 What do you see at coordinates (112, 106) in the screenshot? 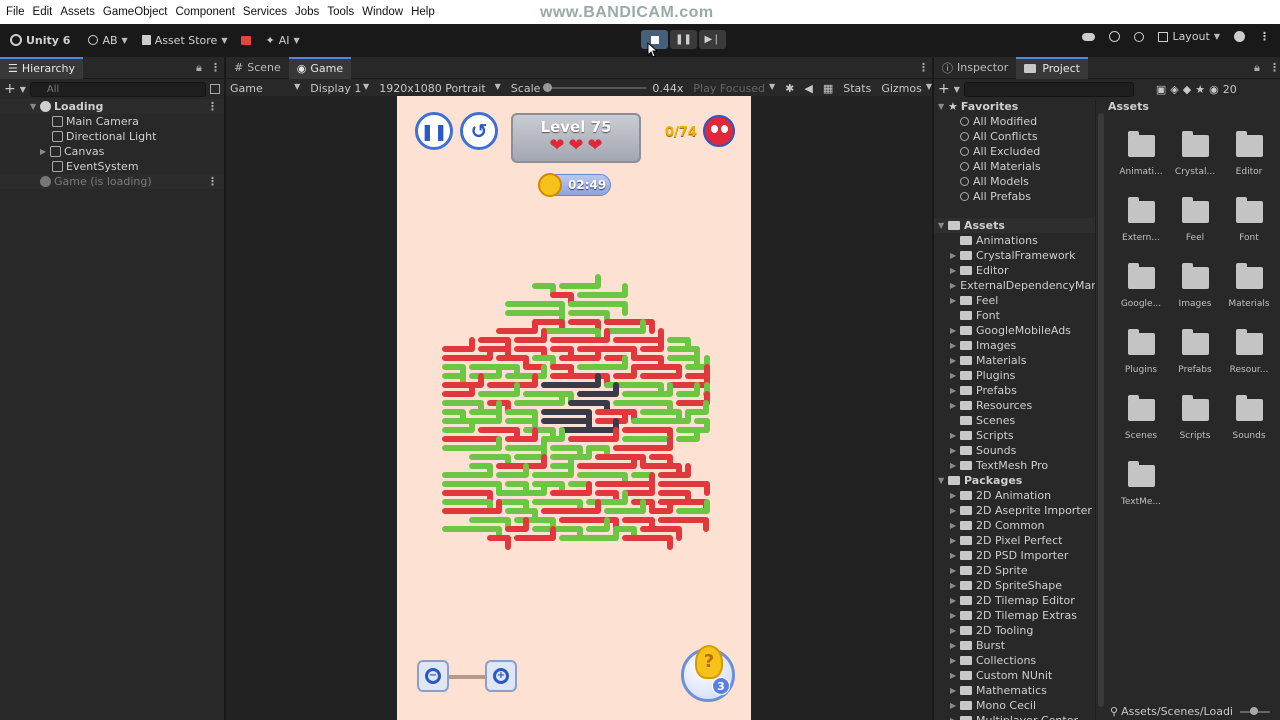
I see `scene-row-loading: ▼ Loading ⋮` at bounding box center [112, 106].